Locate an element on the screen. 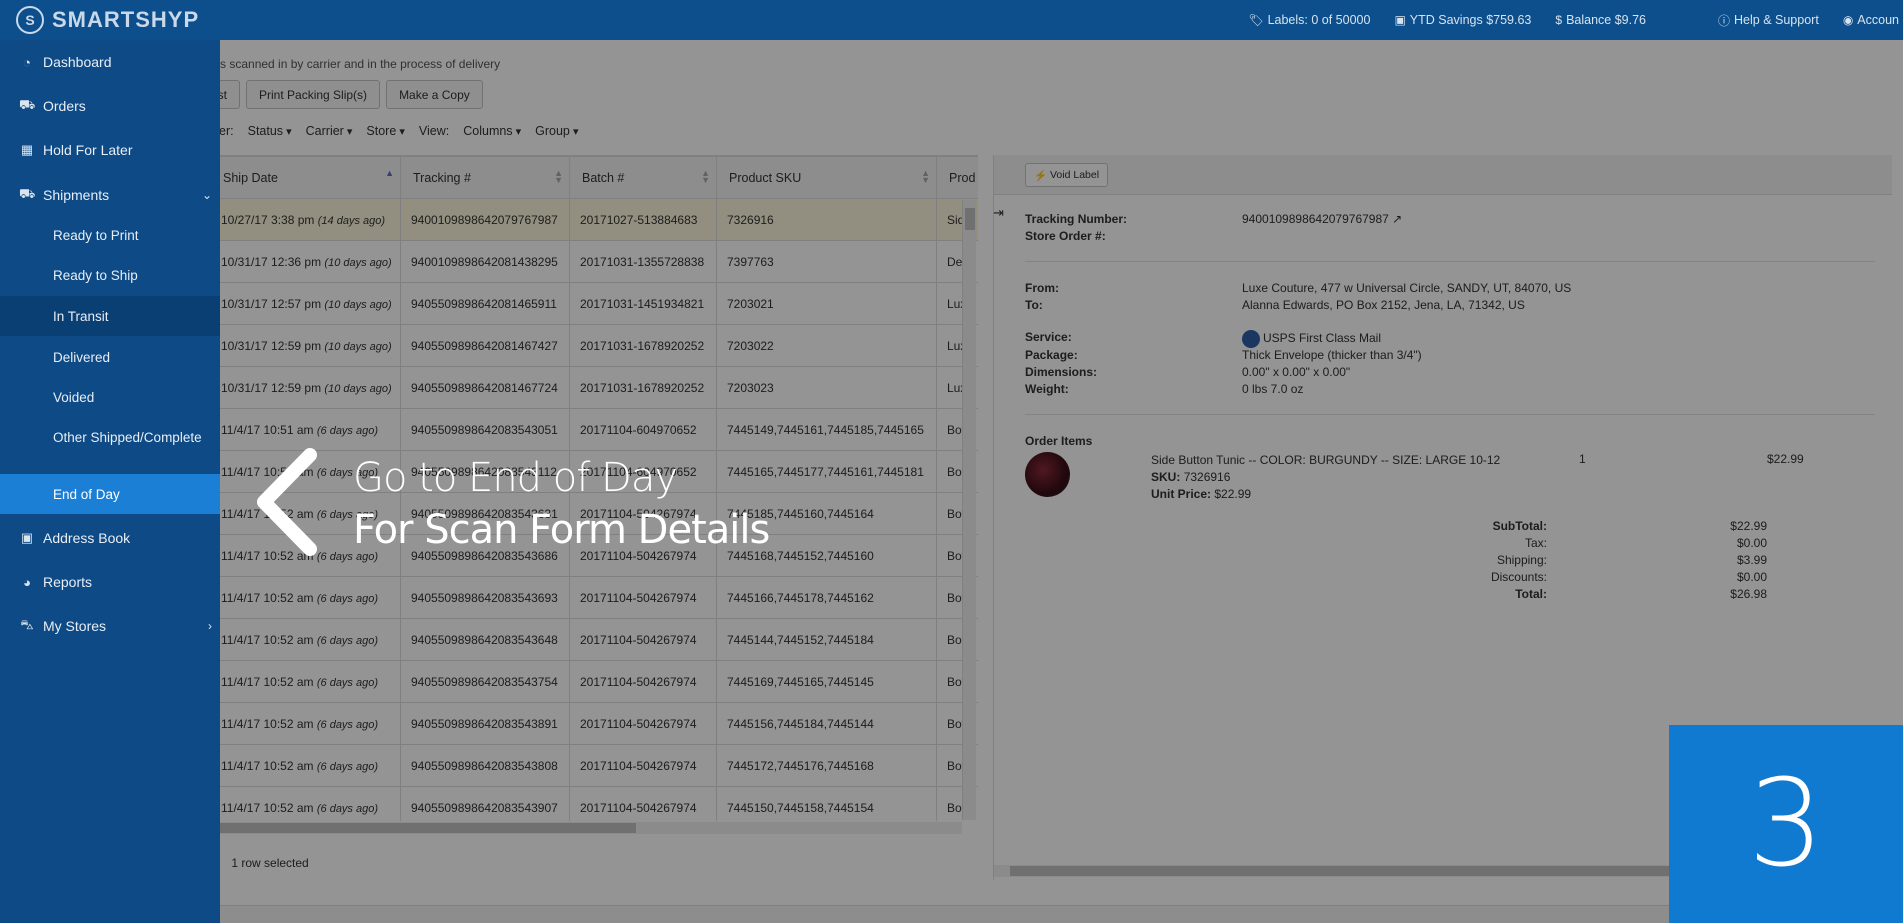 The height and width of the screenshot is (923, 1903). totals-row: Total: $26.98 is located at coordinates (1641, 594).